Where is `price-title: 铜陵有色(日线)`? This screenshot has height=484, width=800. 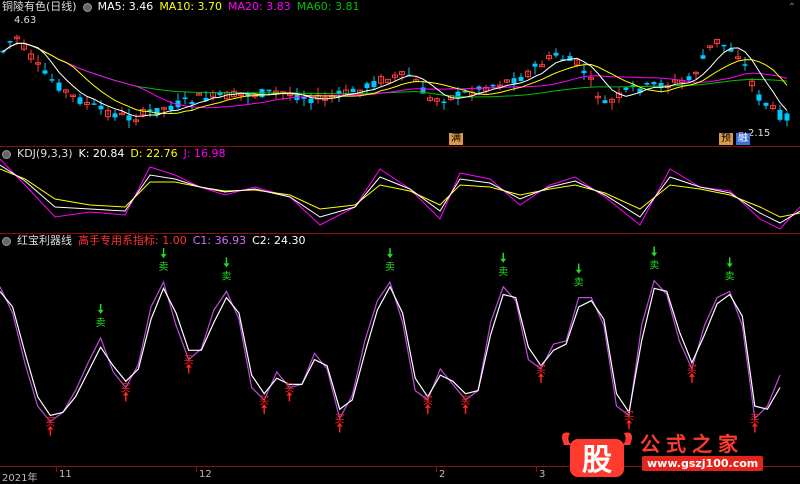
price-title: 铜陵有色(日线) is located at coordinates (39, 6).